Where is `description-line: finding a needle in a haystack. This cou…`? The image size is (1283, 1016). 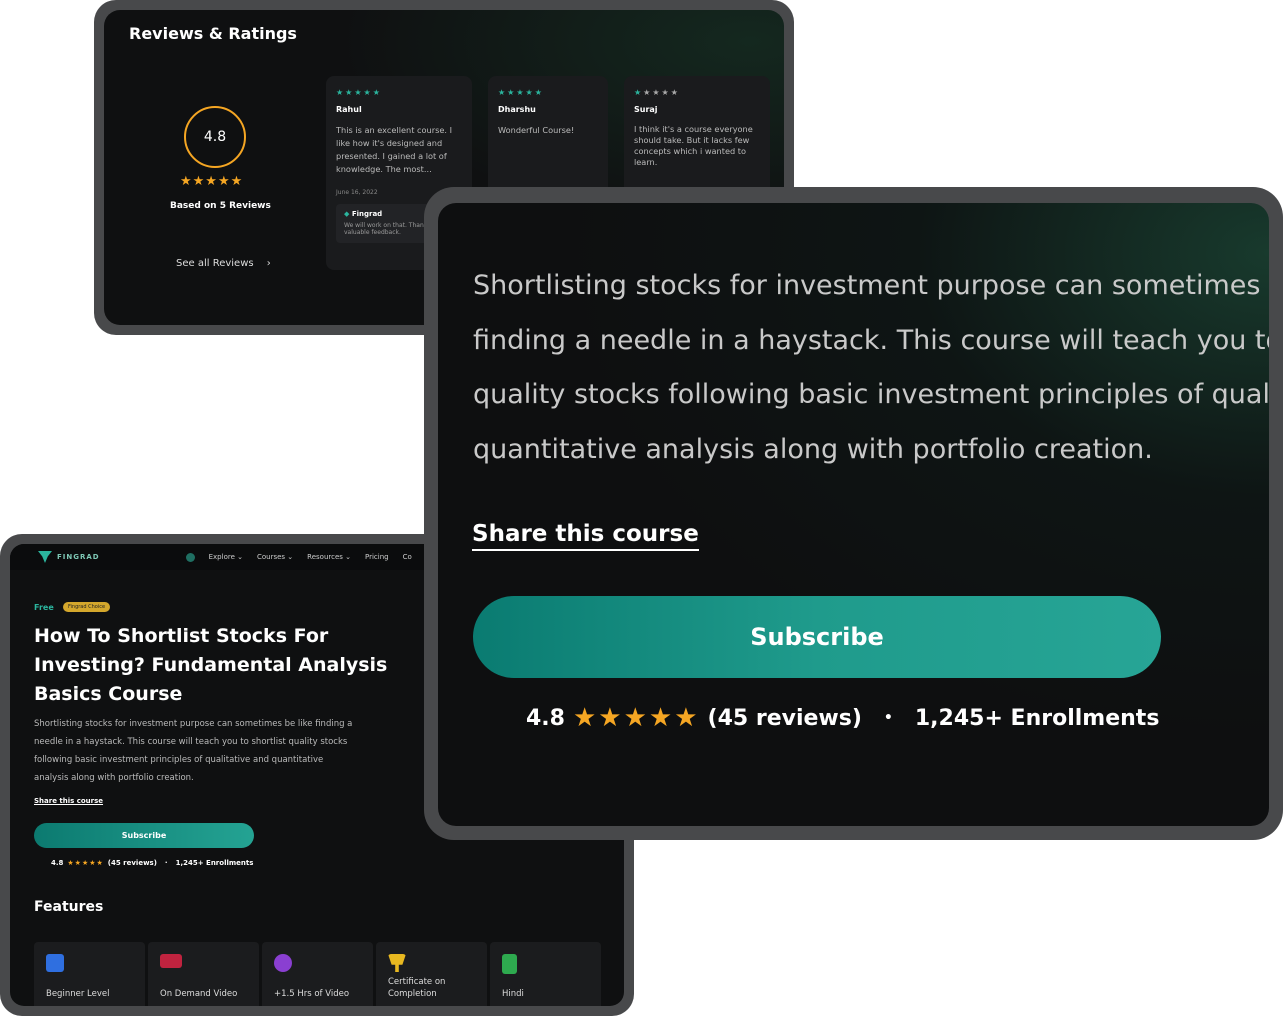
description-line: finding a needle in a haystack. This cou… is located at coordinates (871, 340).